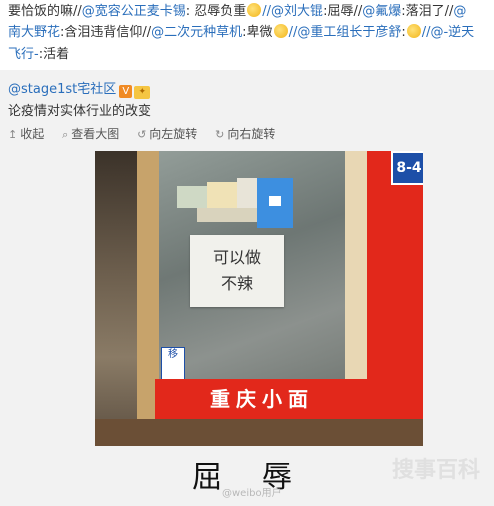  I want to click on notice-line-2: 不辣, so click(236, 283).